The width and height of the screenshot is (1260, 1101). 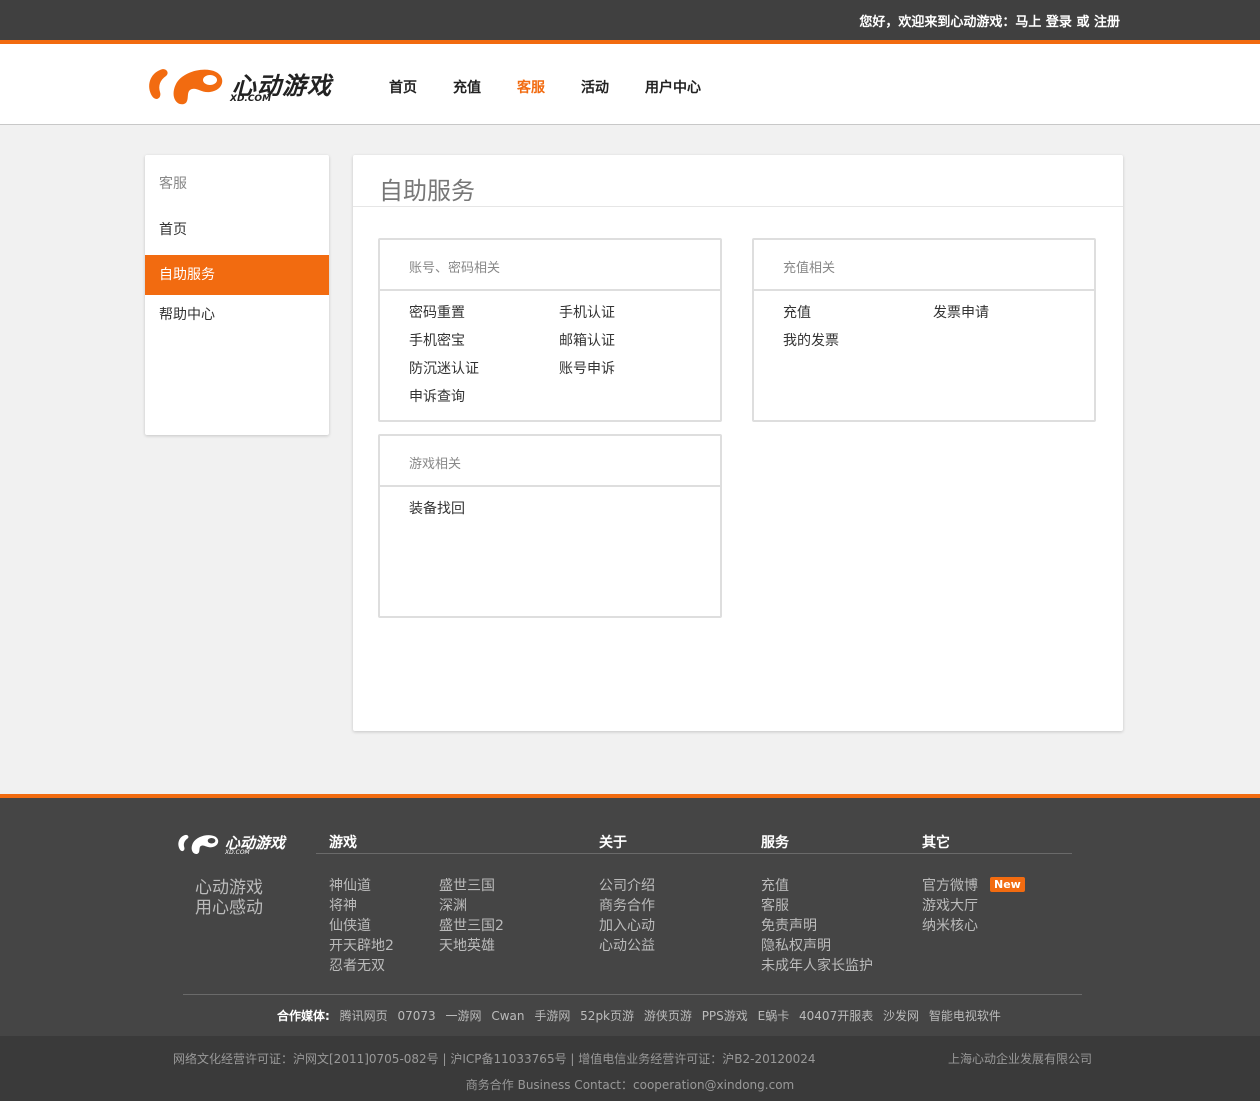 I want to click on footer-logo-mark-icon, so click(x=198, y=844).